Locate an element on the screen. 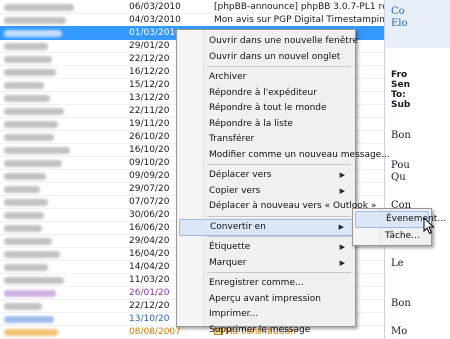 Image resolution: width=450 pixels, height=339 pixels. context-menu-item: Copier vers ▶ is located at coordinates (266, 191).